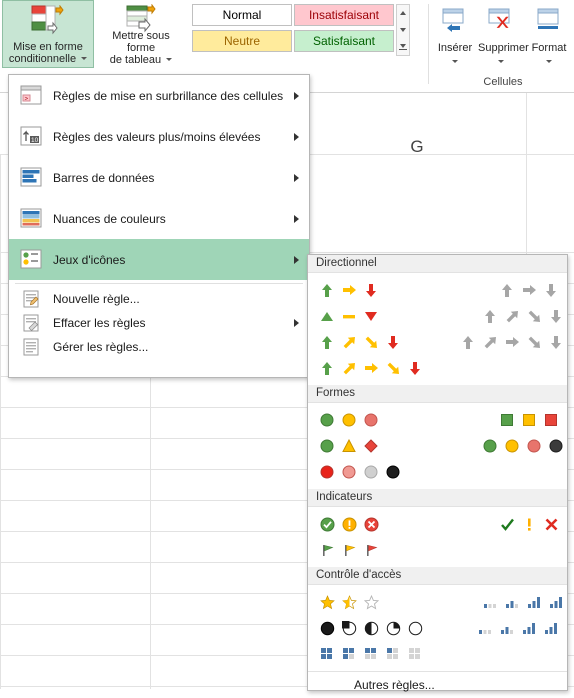 The height and width of the screenshot is (698, 574). I want to click on flag-yellow-icon, so click(349, 550).